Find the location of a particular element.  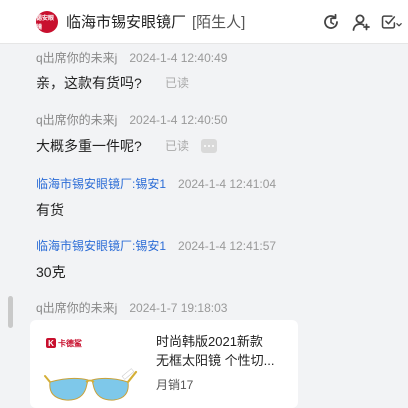

header-actions is located at coordinates (357, 22).